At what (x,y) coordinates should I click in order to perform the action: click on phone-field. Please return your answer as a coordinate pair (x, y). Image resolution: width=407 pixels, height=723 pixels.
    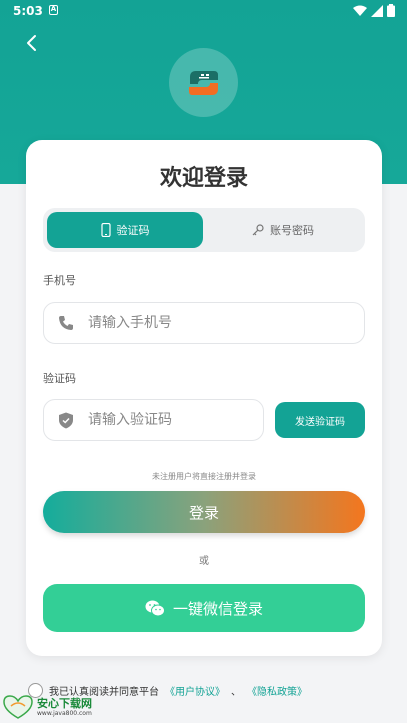
    Looking at the image, I should click on (204, 323).